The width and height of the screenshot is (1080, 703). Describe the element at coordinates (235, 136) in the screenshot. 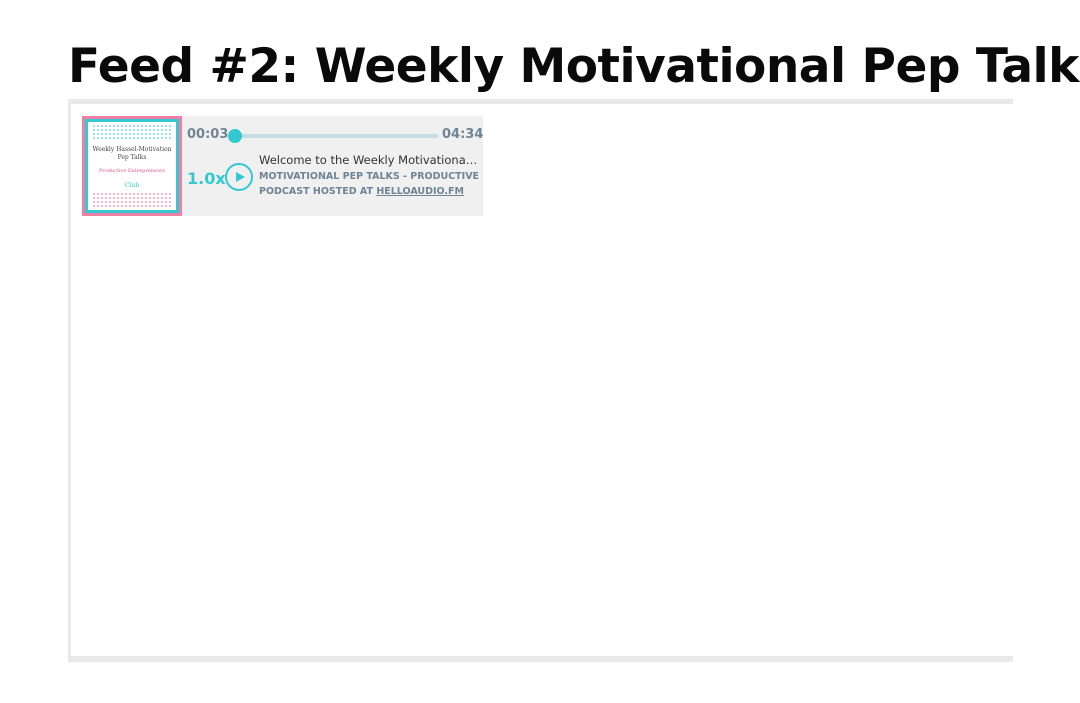

I see `progress-knob` at that location.